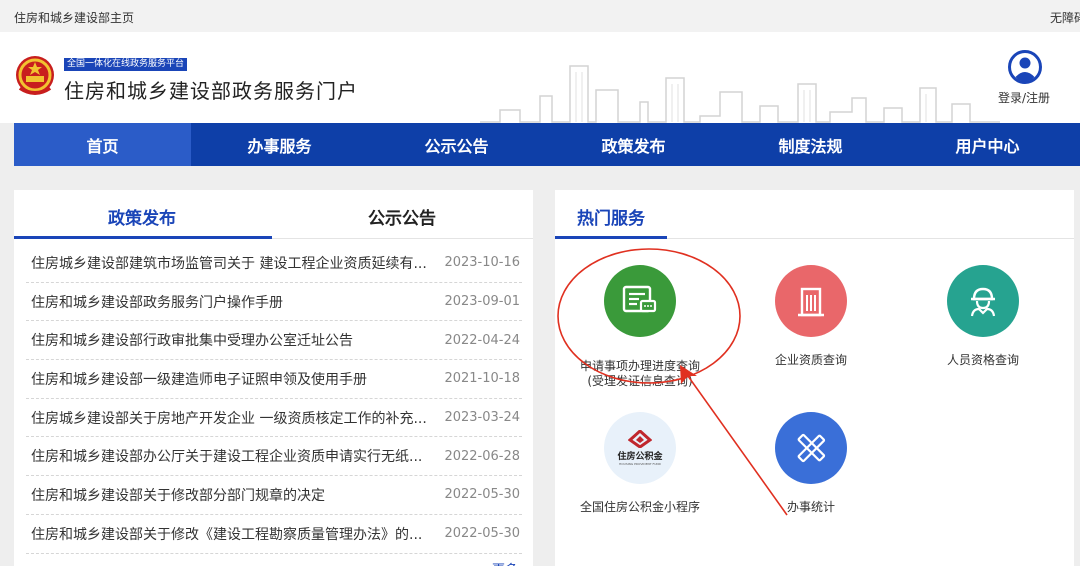 The image size is (1080, 566). I want to click on enterprise-qualification-label: 企业资质查询, so click(810, 360).